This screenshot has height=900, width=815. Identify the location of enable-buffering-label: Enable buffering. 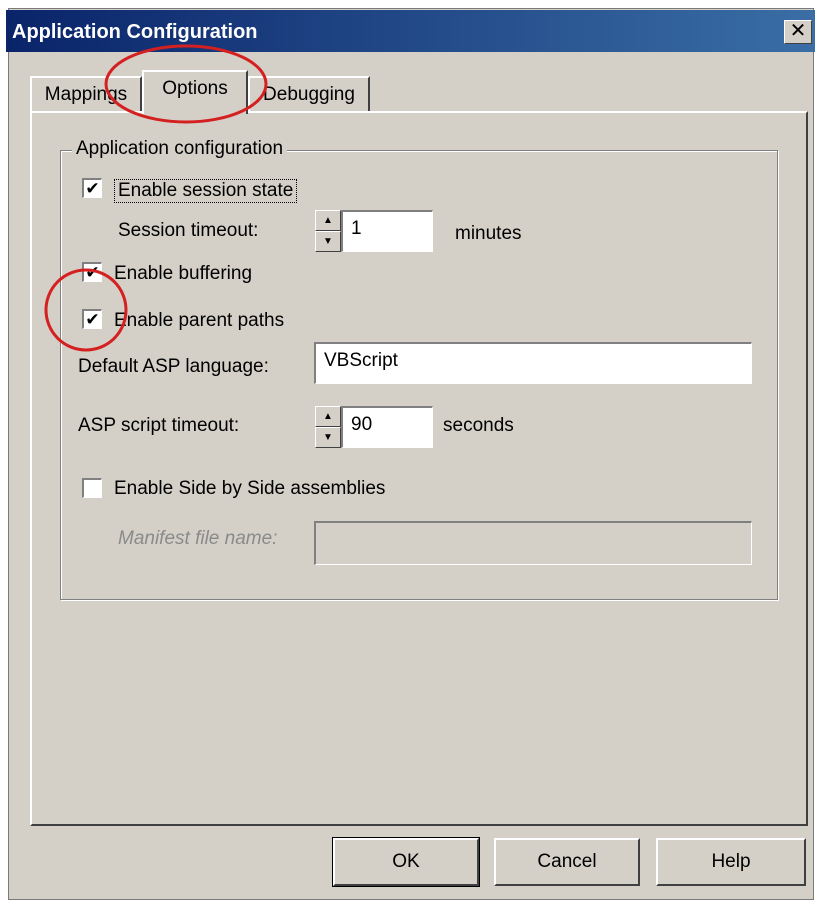
(183, 274).